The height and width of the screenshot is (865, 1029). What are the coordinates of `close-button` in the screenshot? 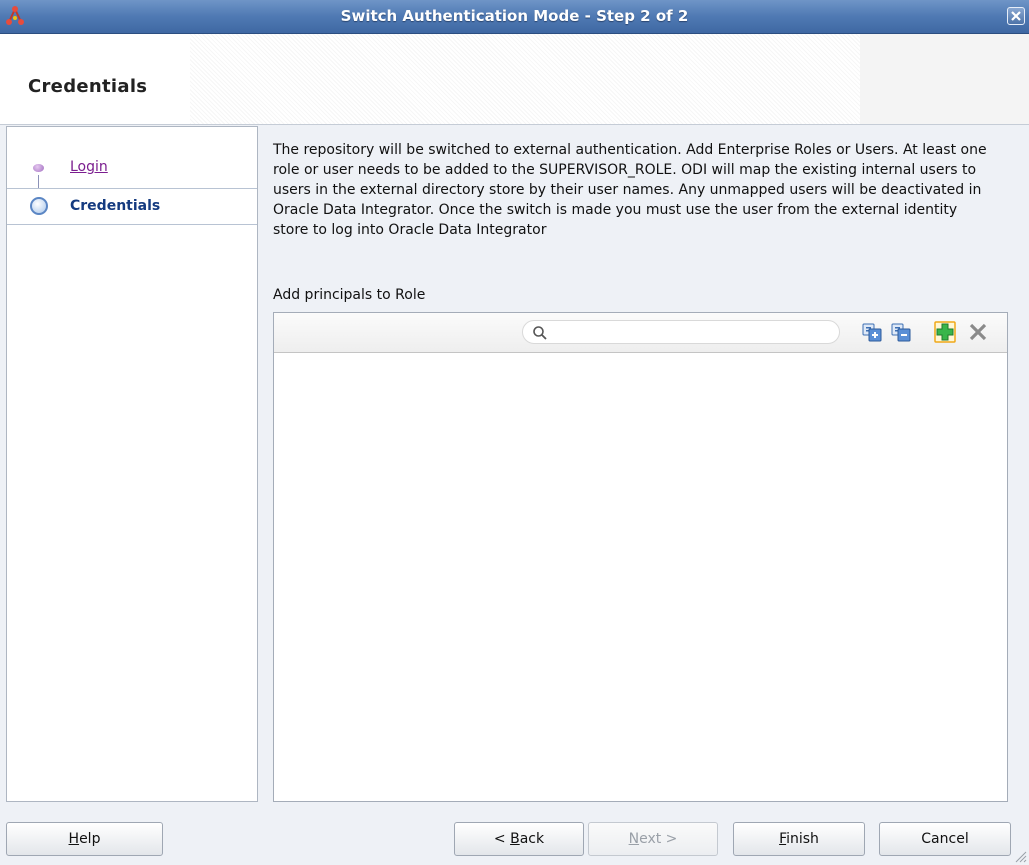 It's located at (1016, 16).